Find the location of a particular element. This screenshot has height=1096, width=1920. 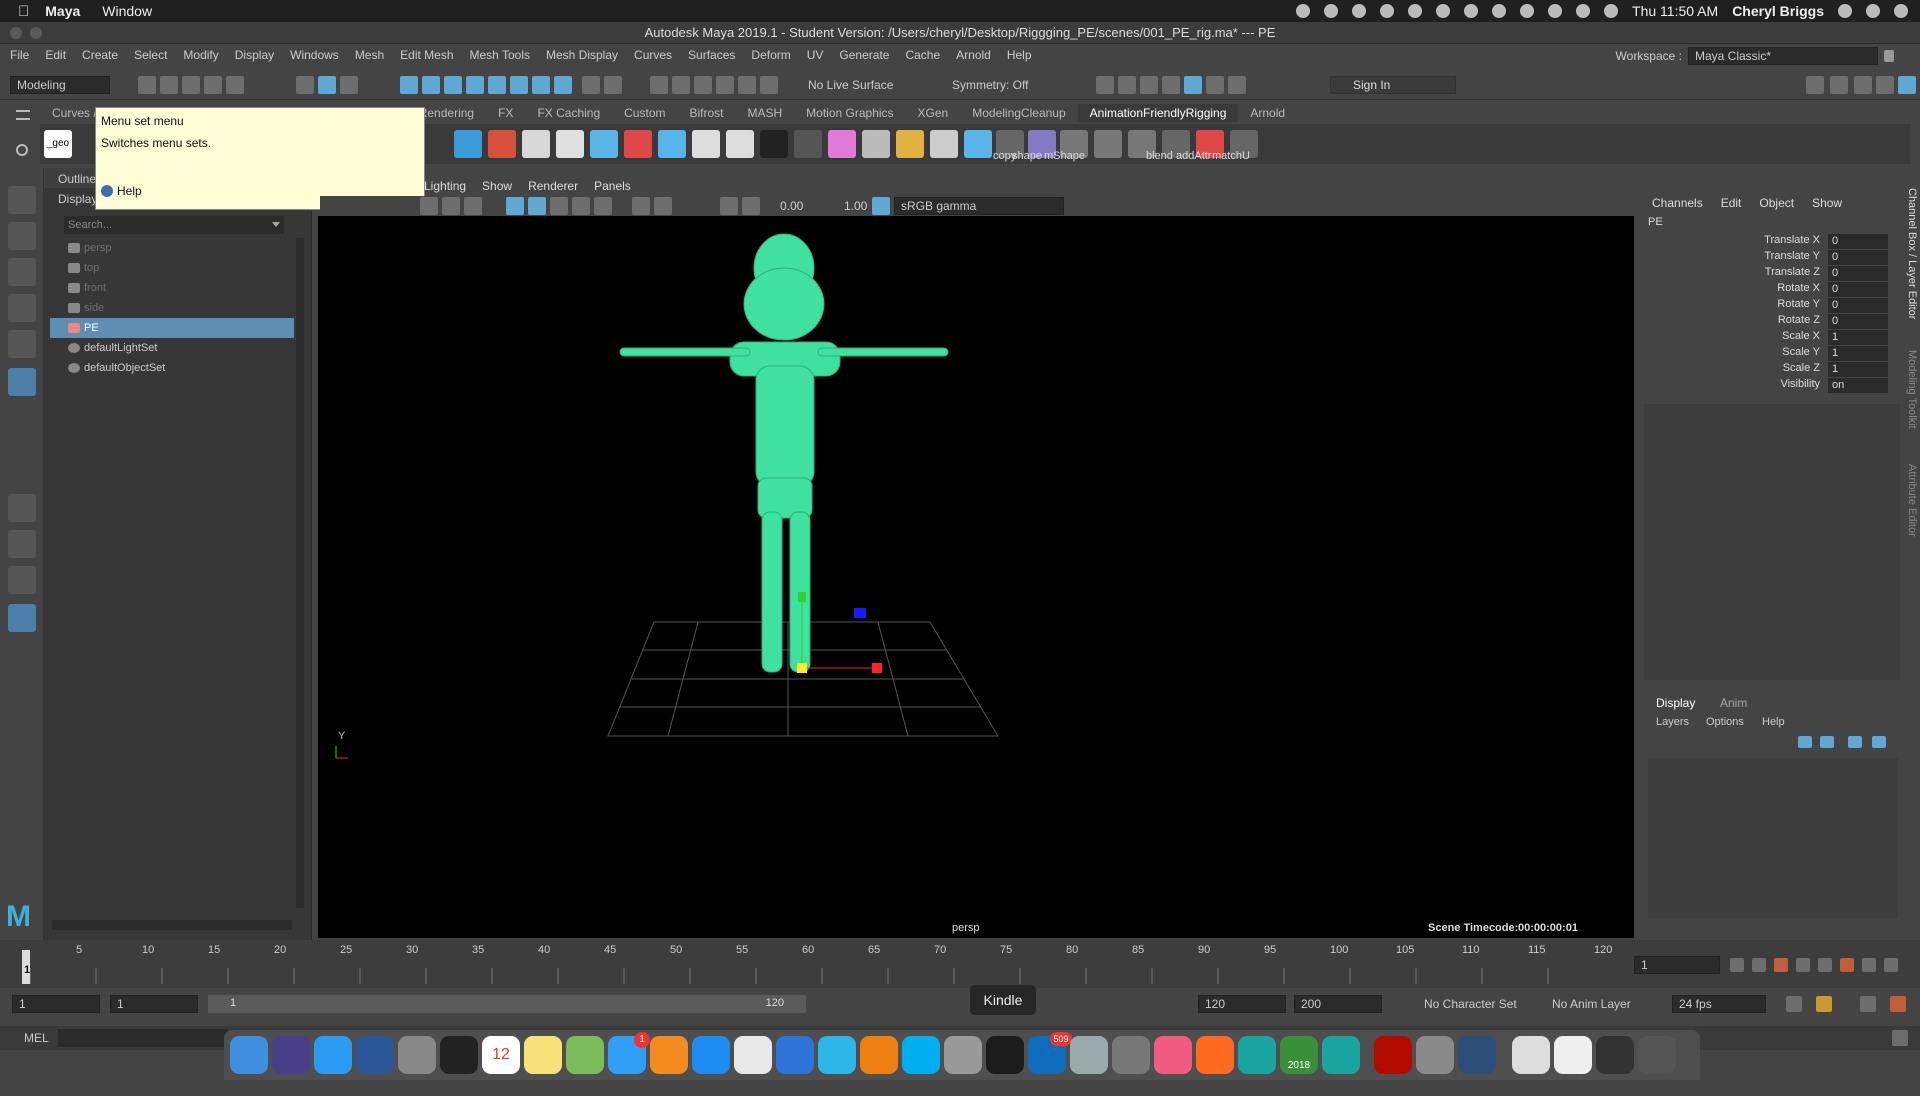

maya-2019-icon is located at coordinates (1341, 1055).